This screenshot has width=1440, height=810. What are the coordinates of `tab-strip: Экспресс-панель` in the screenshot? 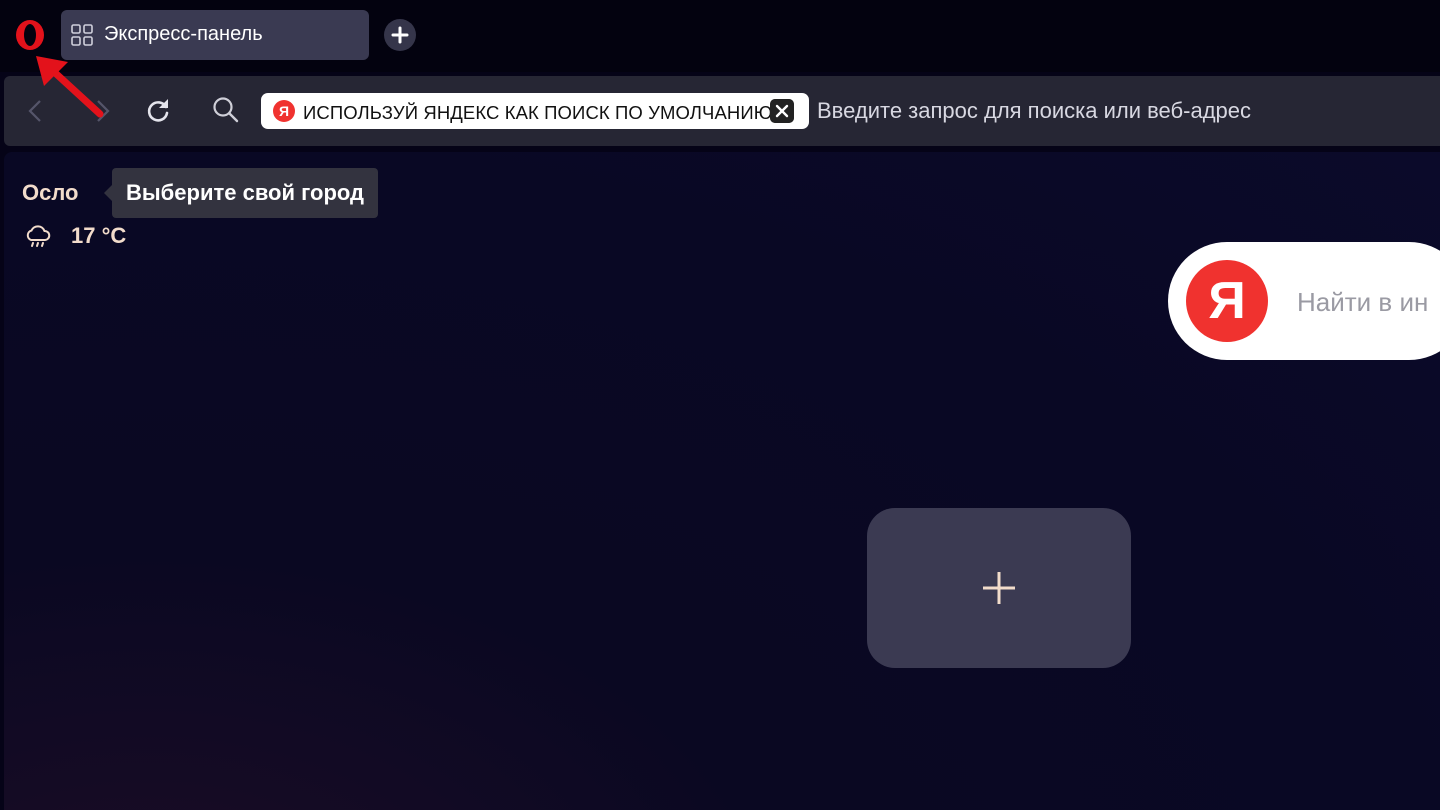 It's located at (720, 36).